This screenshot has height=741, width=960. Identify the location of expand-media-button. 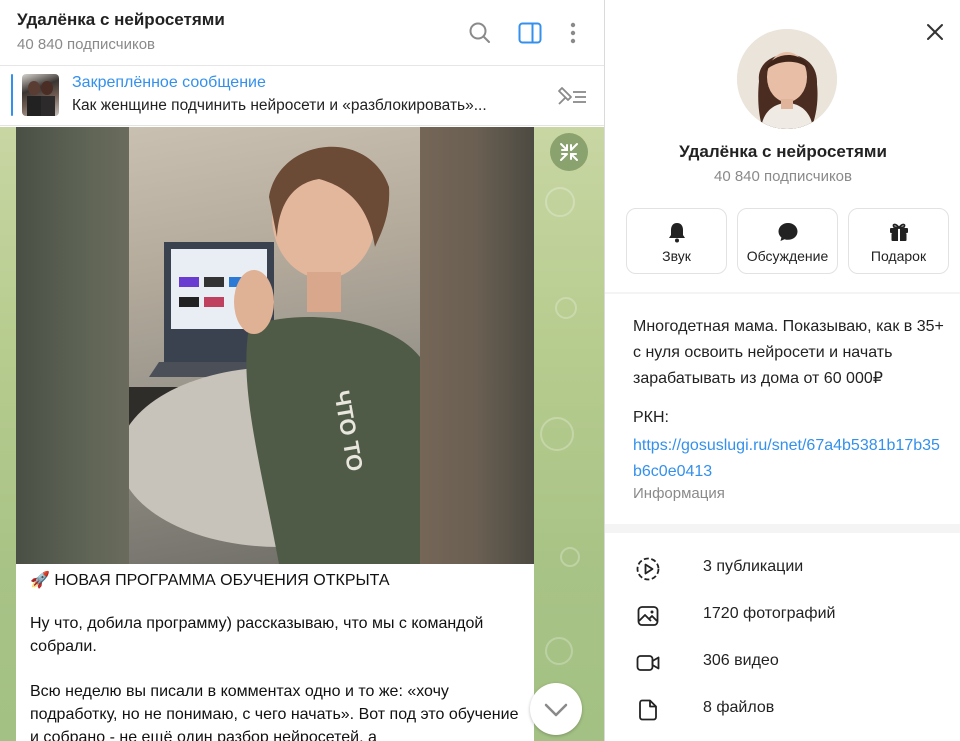
(569, 152).